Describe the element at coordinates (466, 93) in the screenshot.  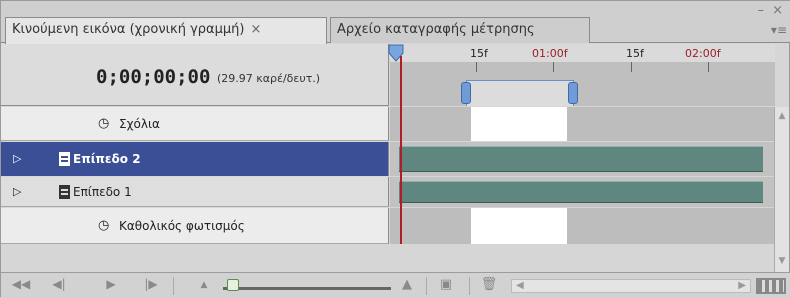
I see `work-area-start-handle` at that location.